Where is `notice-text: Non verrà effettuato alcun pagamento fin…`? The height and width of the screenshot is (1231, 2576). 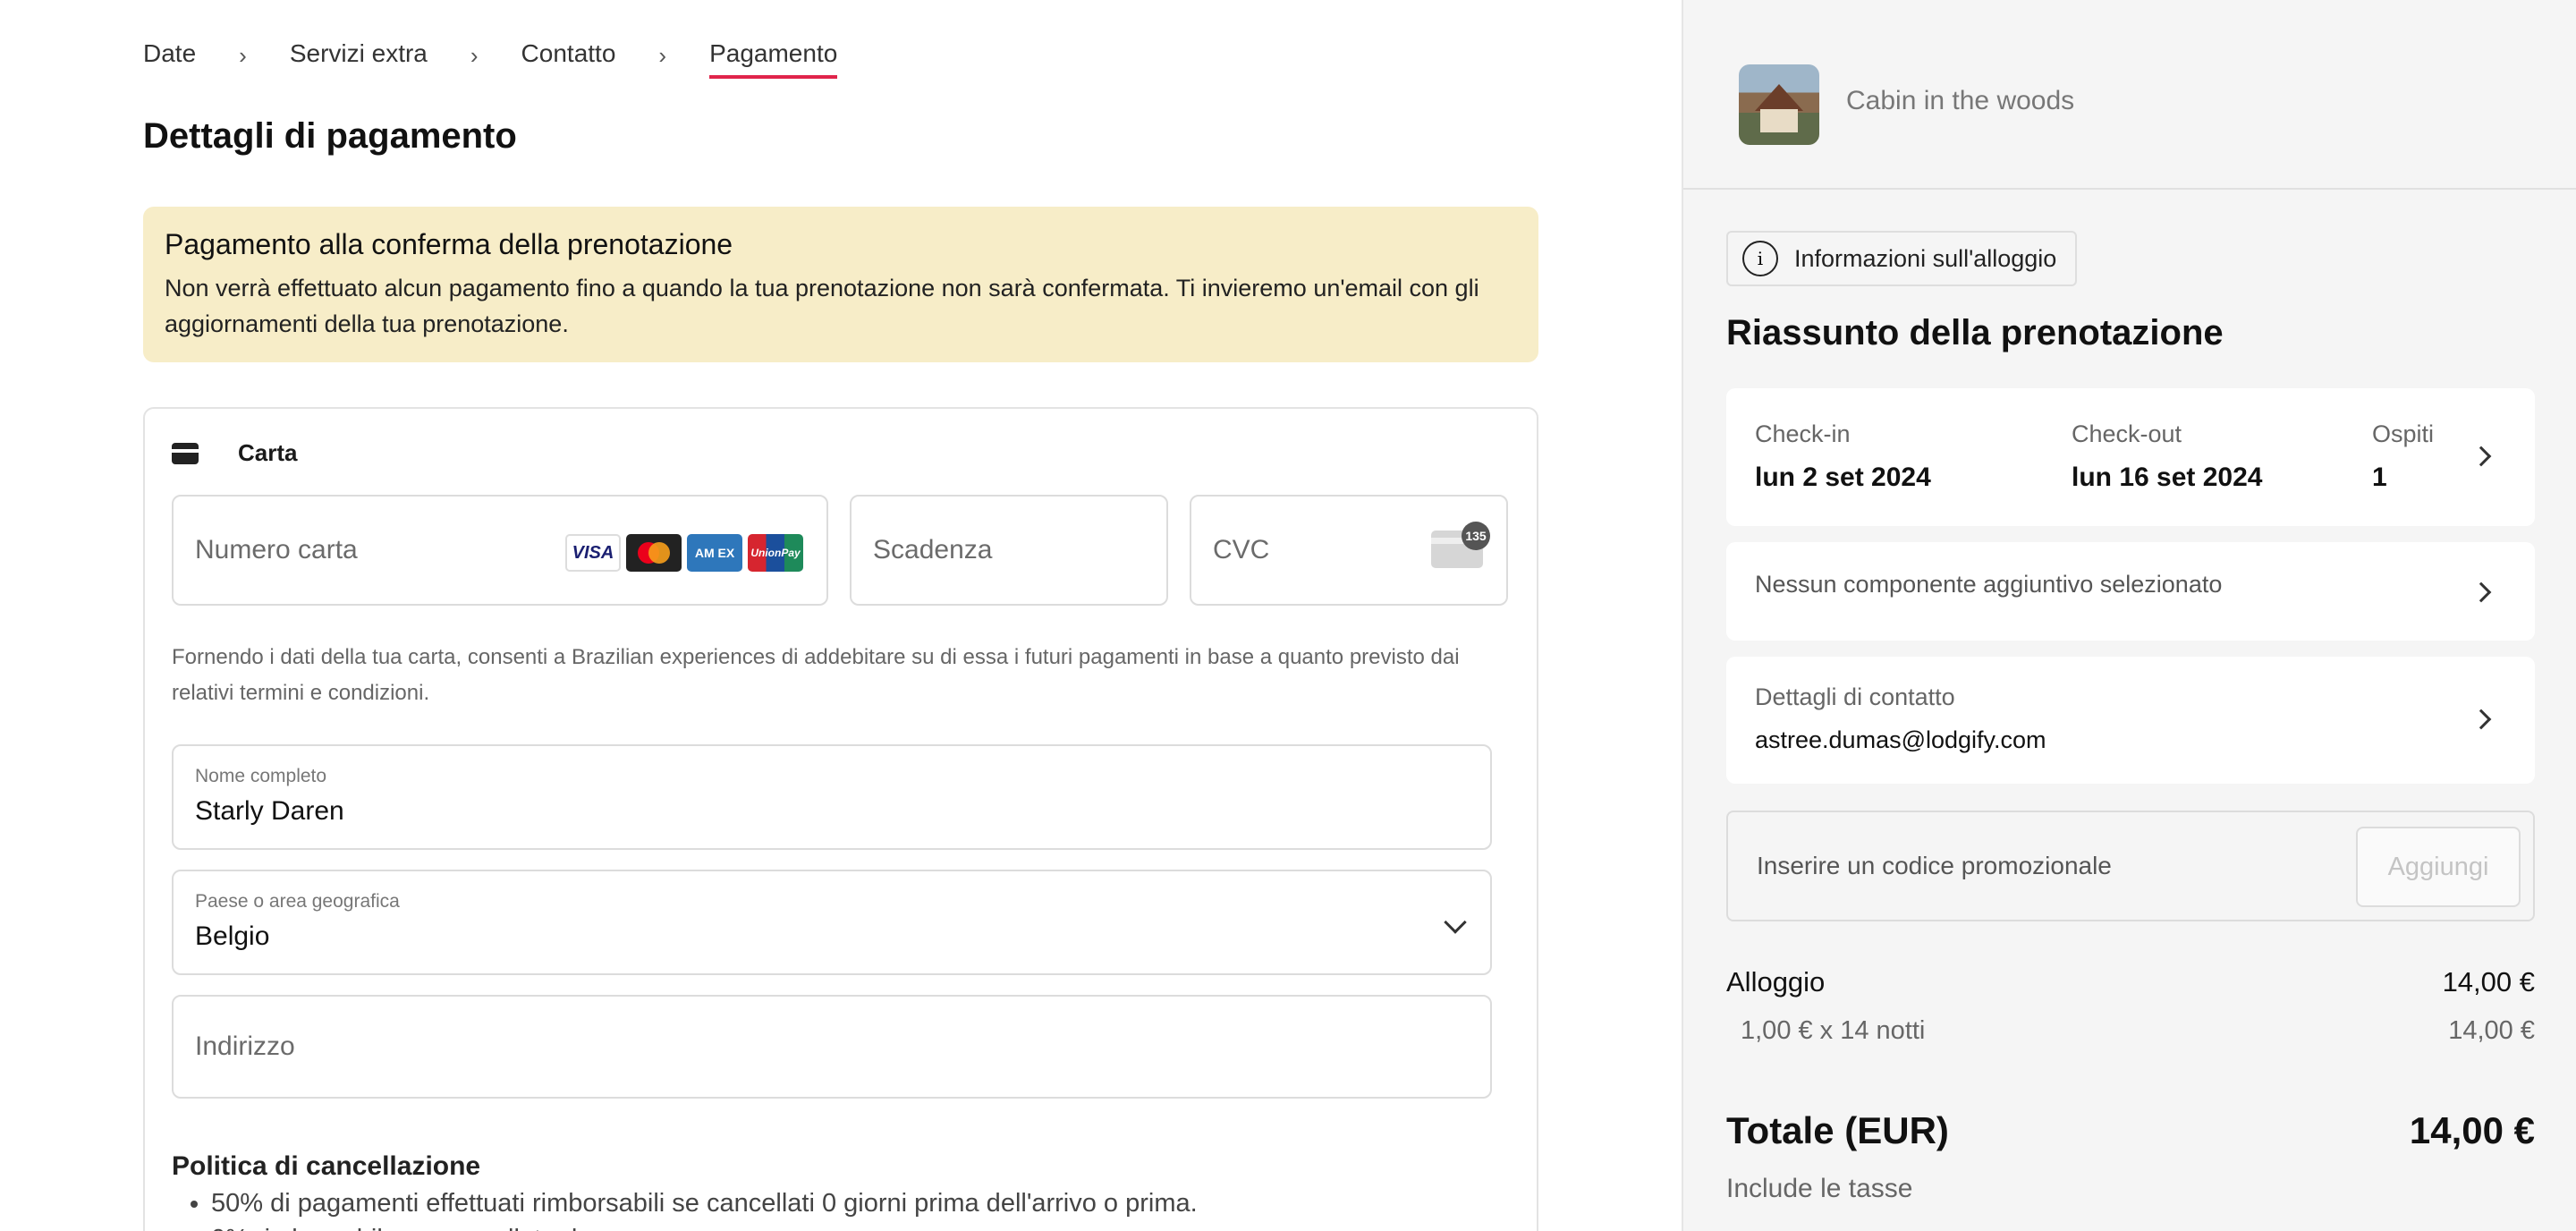 notice-text: Non verrà effettuato alcun pagamento fin… is located at coordinates (822, 306).